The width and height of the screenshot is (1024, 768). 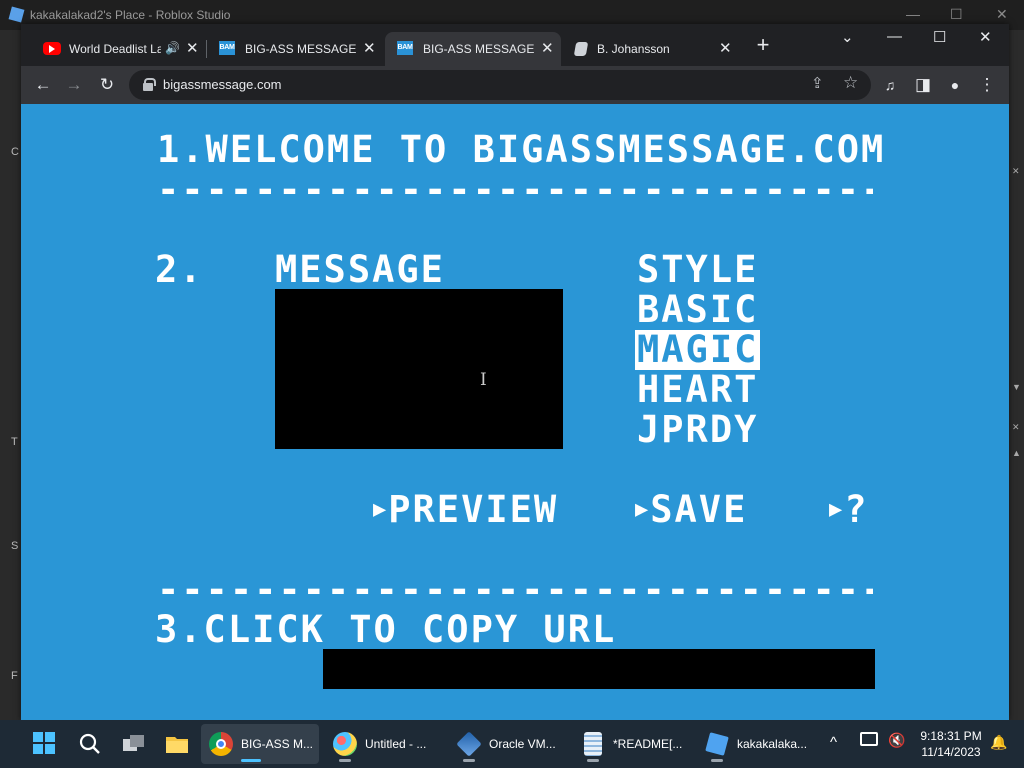 I want to click on virtualbox-icon, so click(x=469, y=744).